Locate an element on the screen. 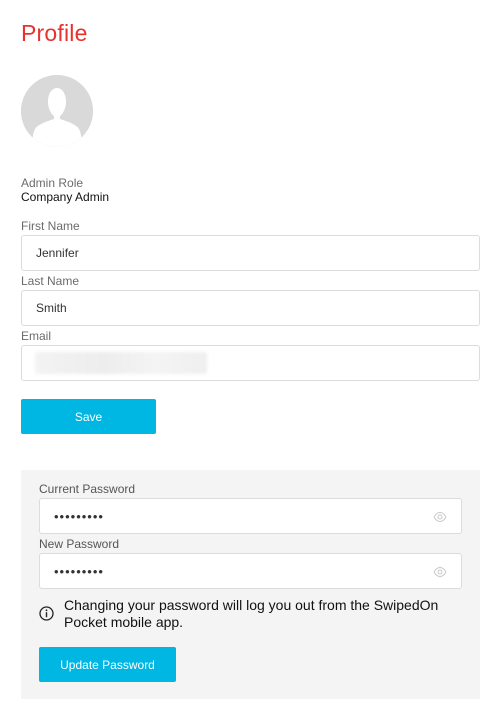 The height and width of the screenshot is (715, 501). new-password-label: New Password is located at coordinates (79, 544).